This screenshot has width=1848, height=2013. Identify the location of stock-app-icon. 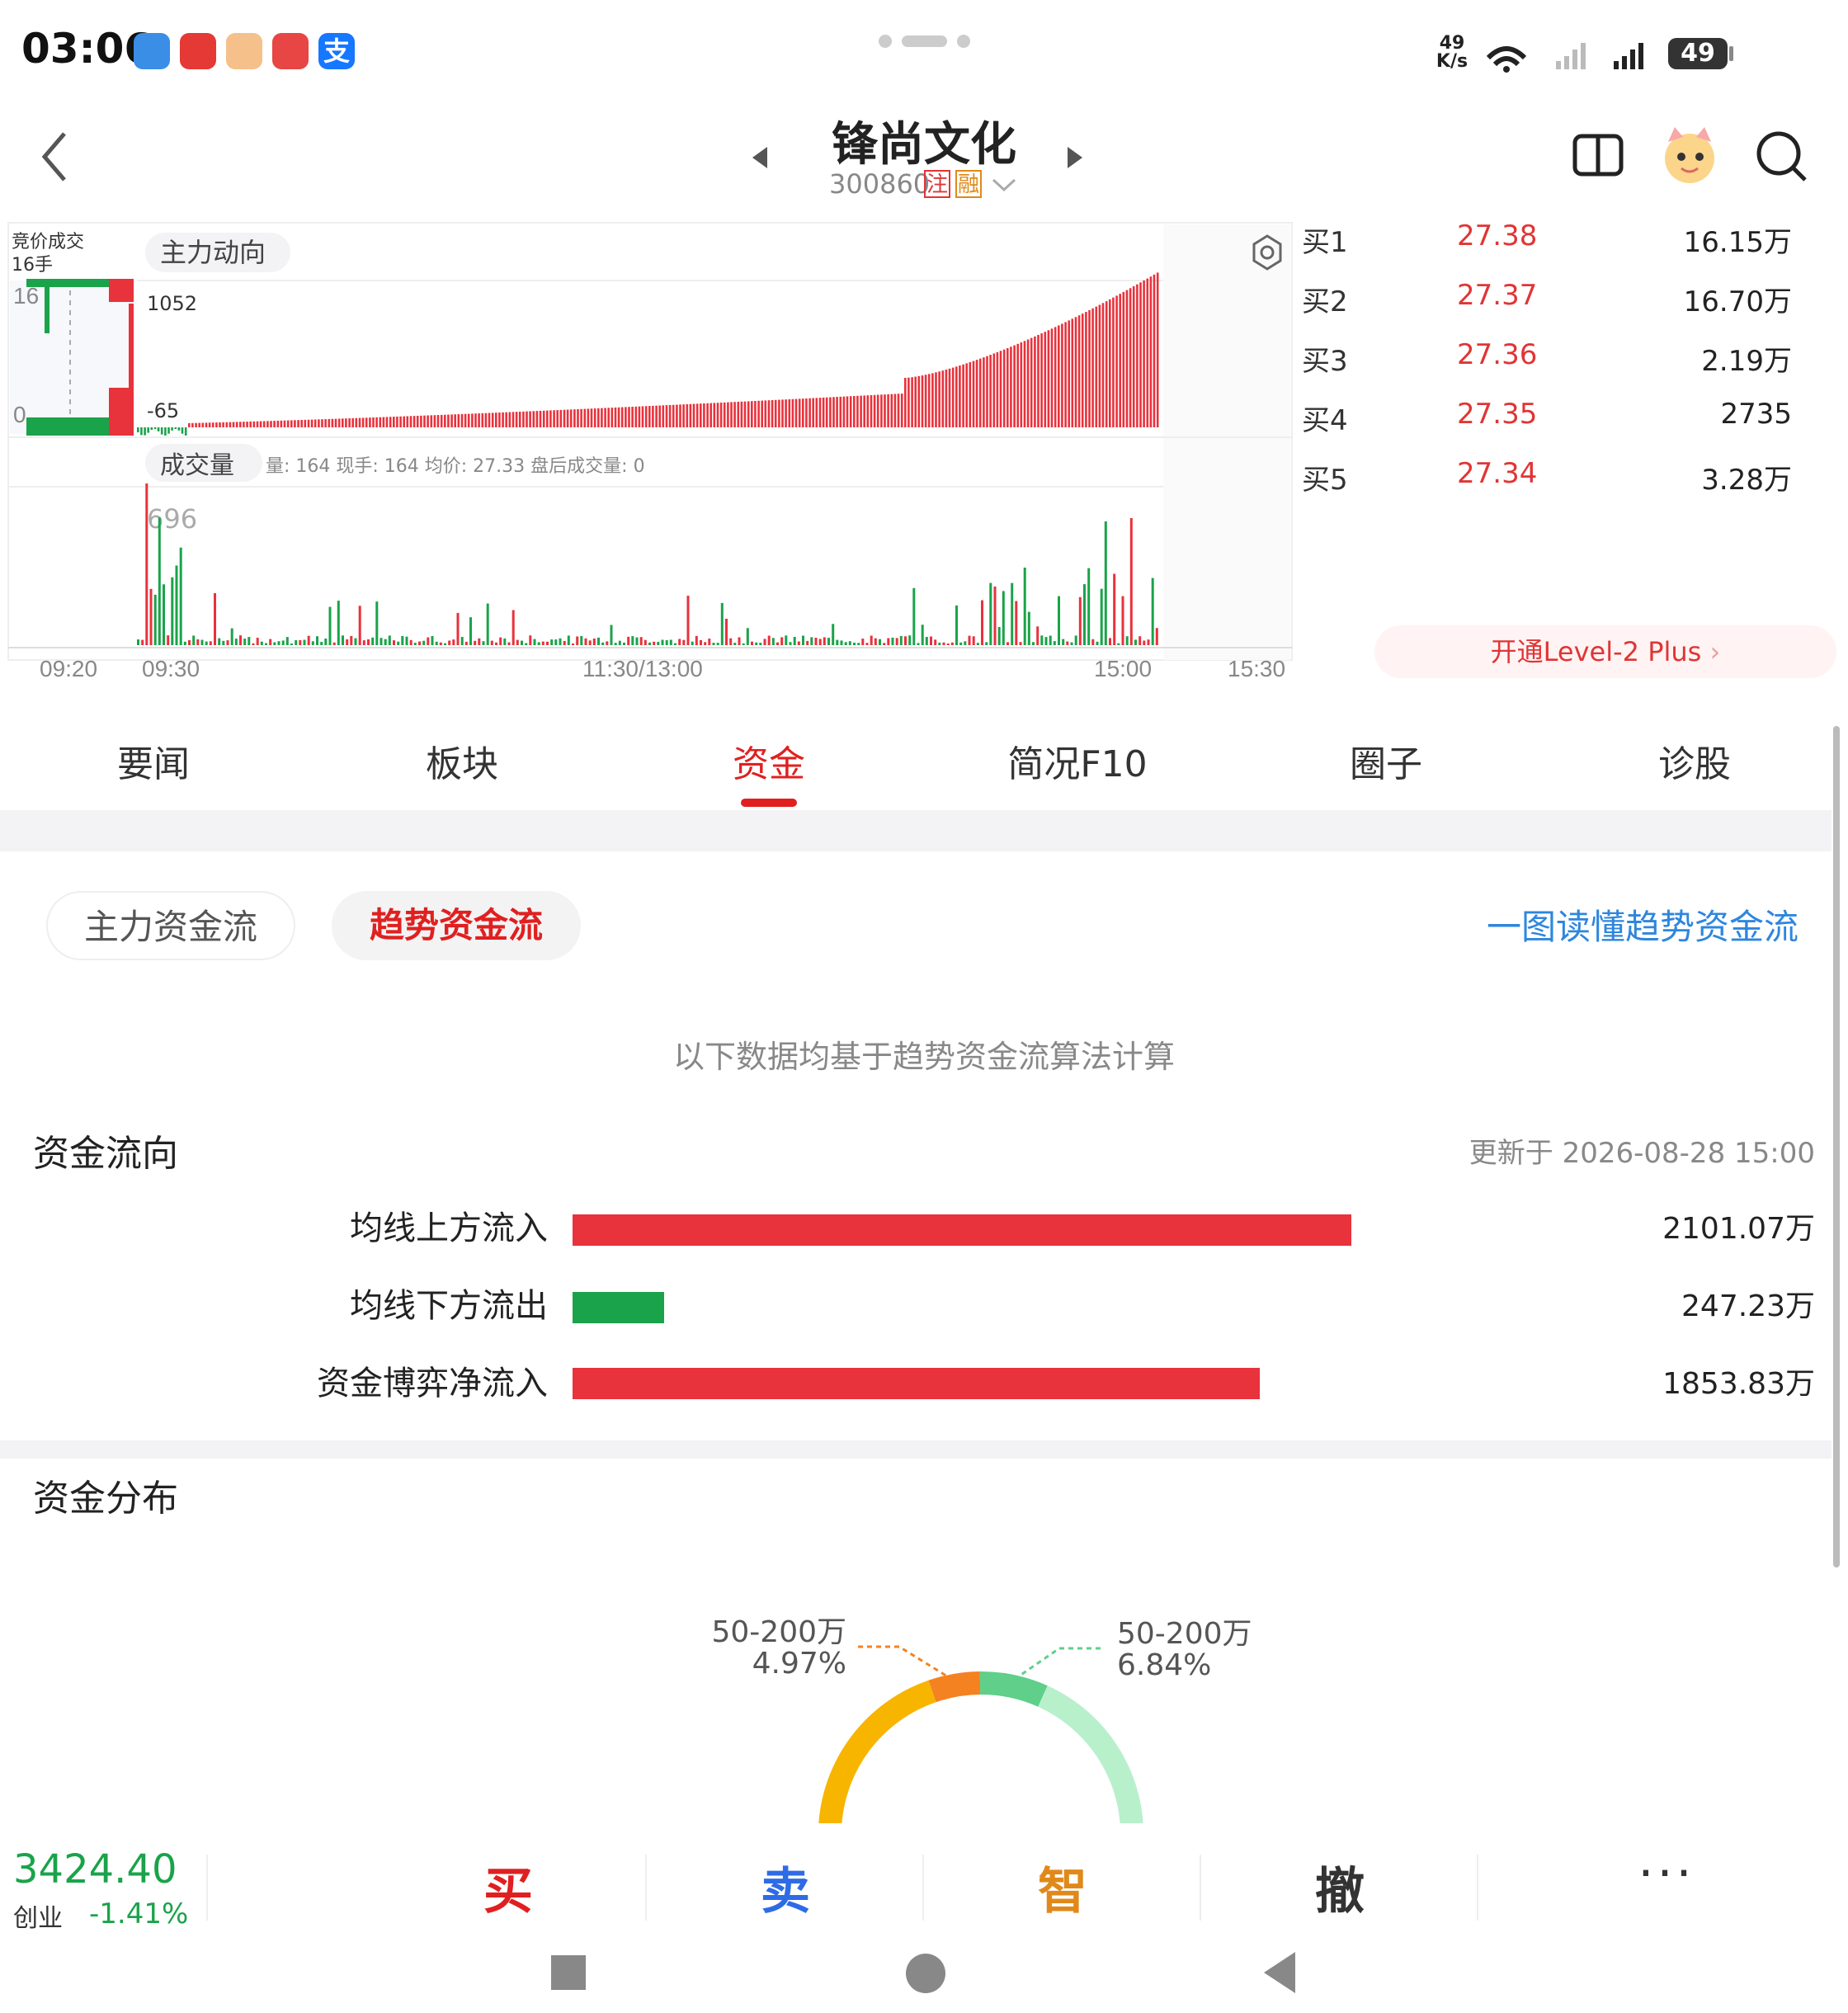
(198, 51).